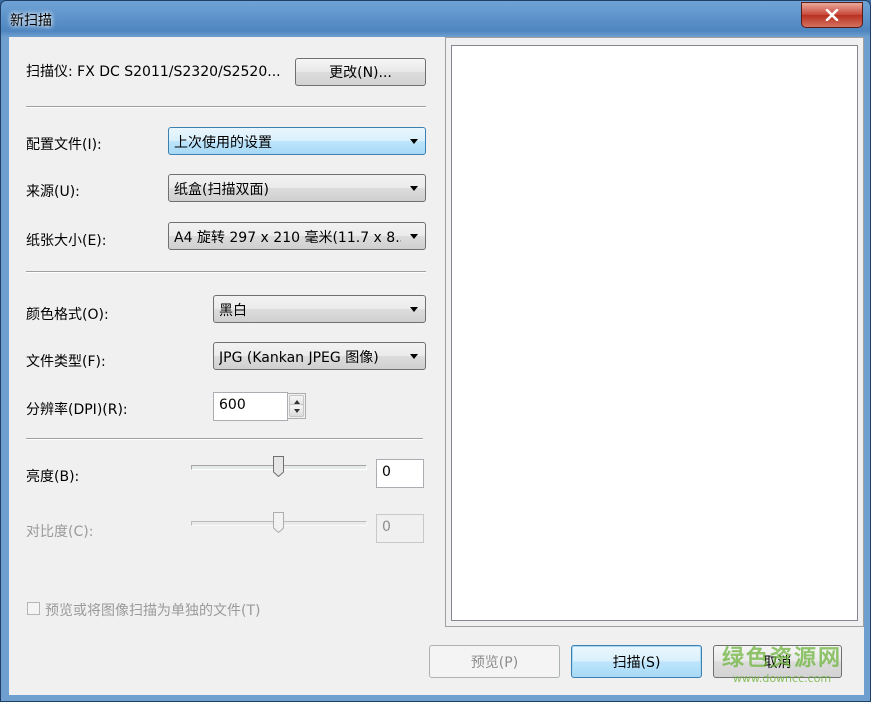 This screenshot has width=871, height=702. I want to click on separate-files-label: 预览或将图像扫描为单独的文件(T), so click(153, 611).